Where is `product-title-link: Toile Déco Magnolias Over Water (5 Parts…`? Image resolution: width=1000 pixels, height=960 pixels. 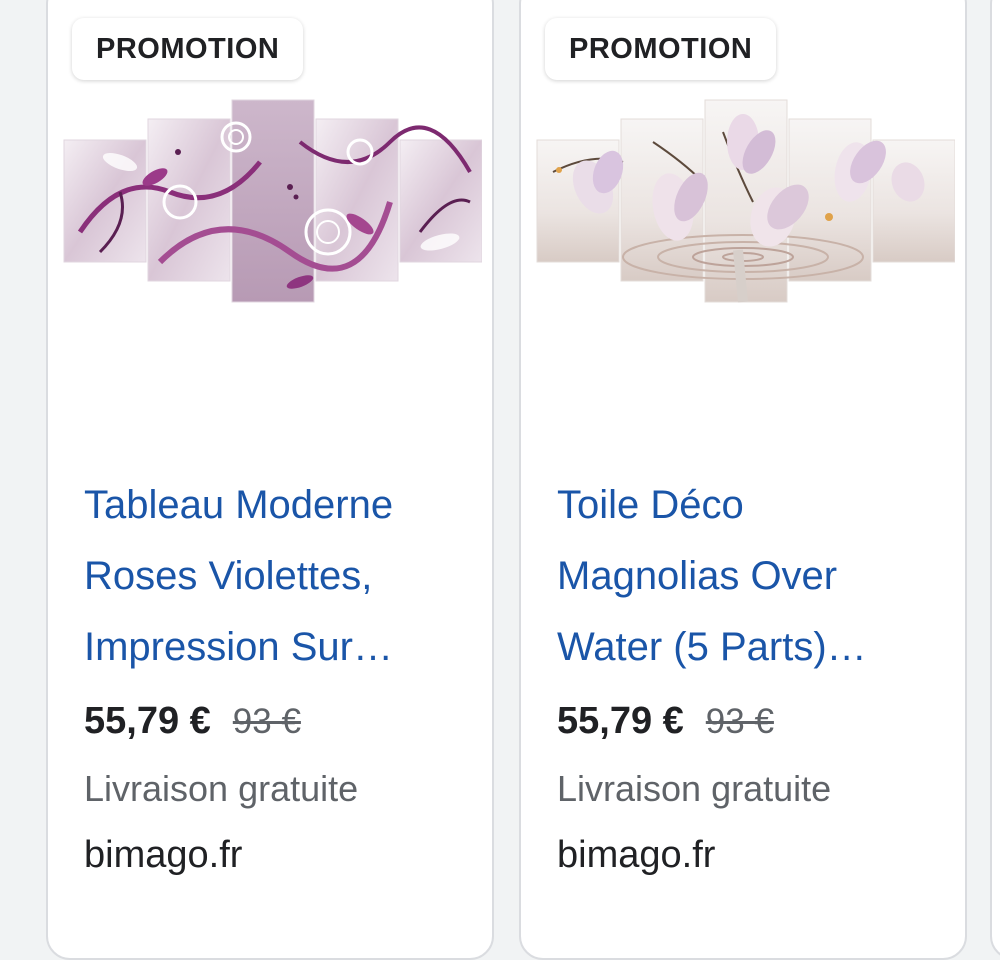
product-title-link: Toile Déco Magnolias Over Water (5 Parts… is located at coordinates (747, 576).